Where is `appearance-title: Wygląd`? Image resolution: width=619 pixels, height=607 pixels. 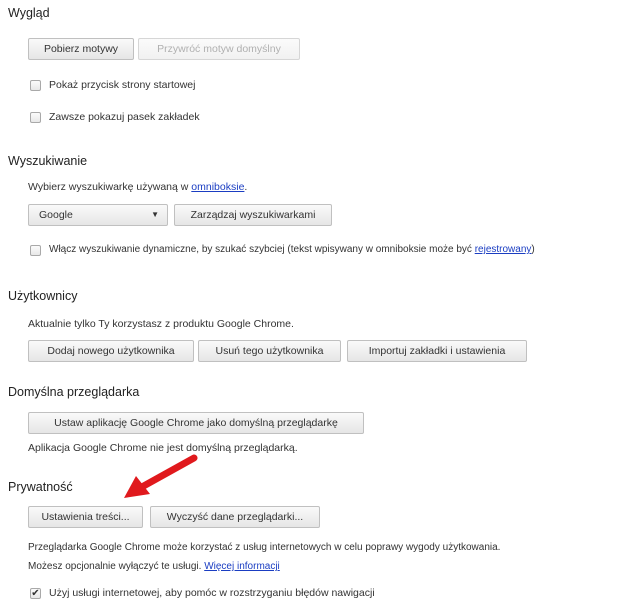 appearance-title: Wygląd is located at coordinates (29, 13).